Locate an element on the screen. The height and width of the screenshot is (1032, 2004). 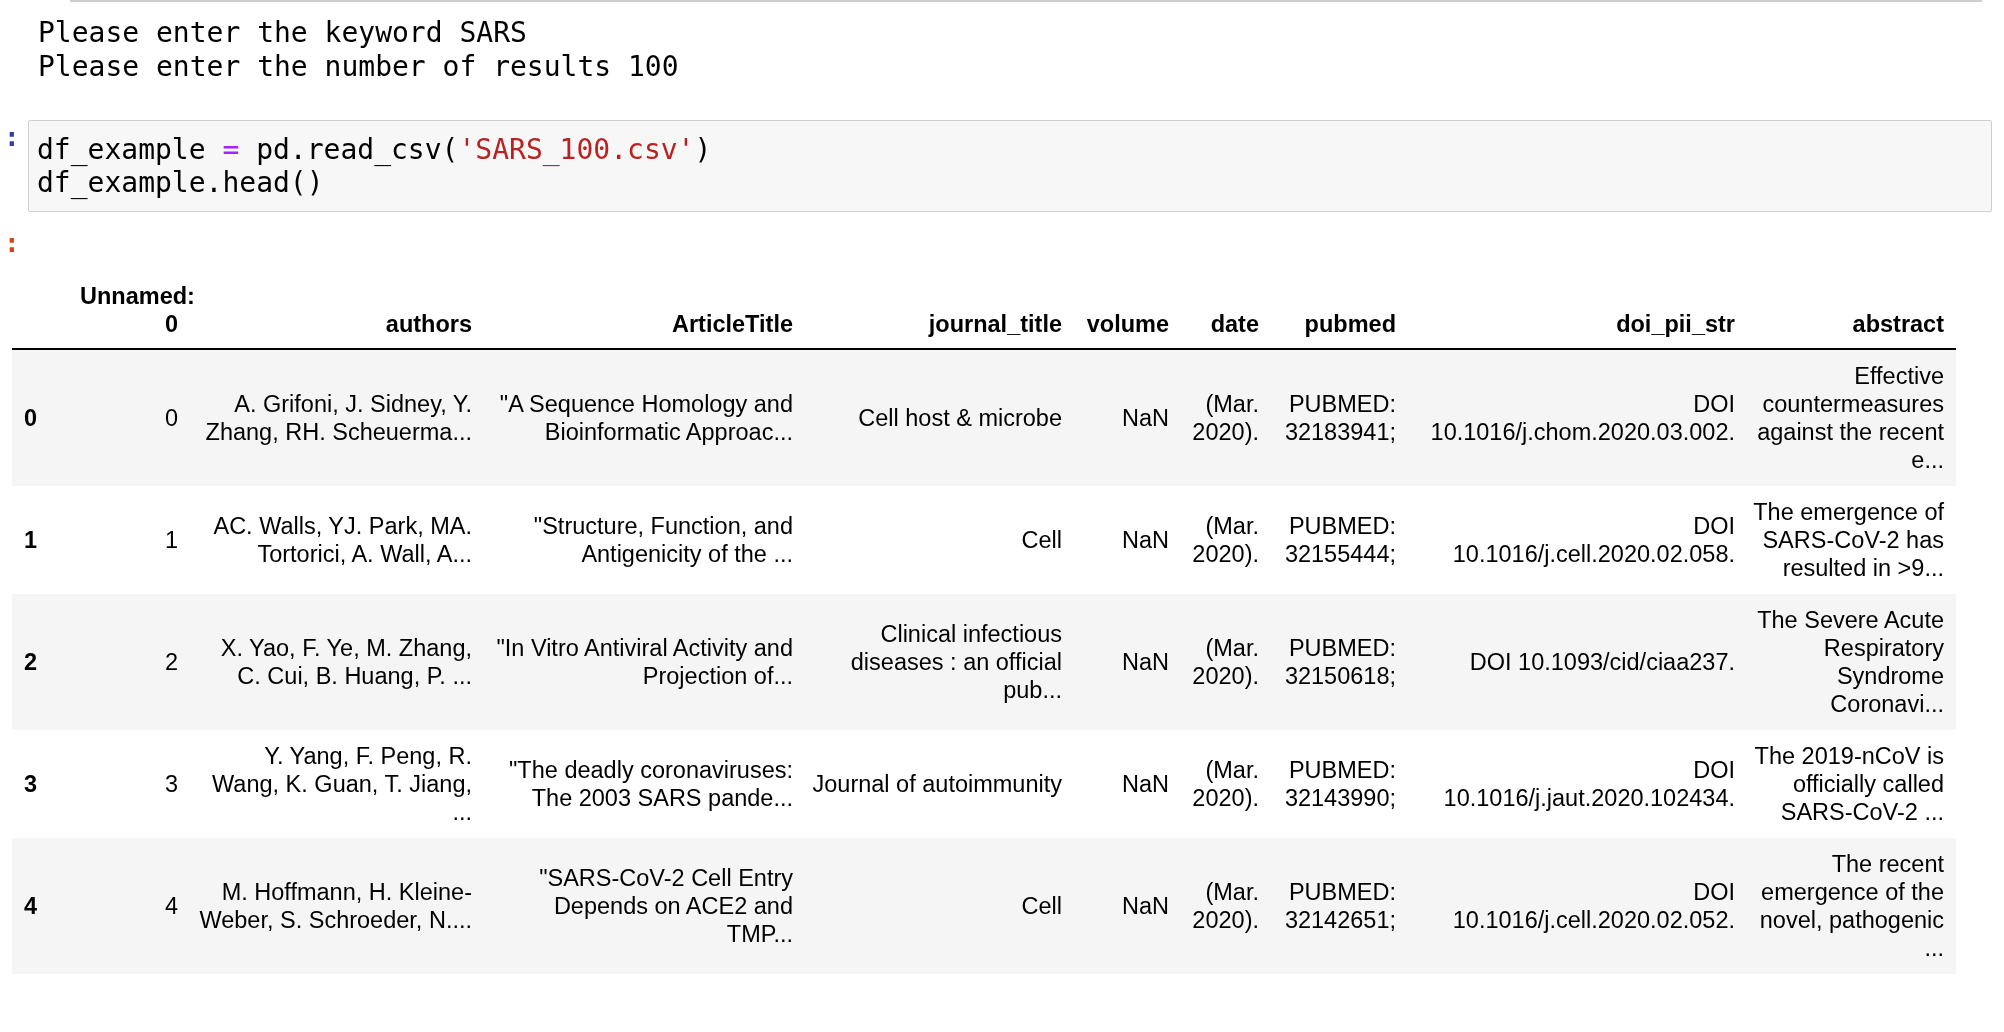
code-line: df_example.head() is located at coordinates (181, 182).